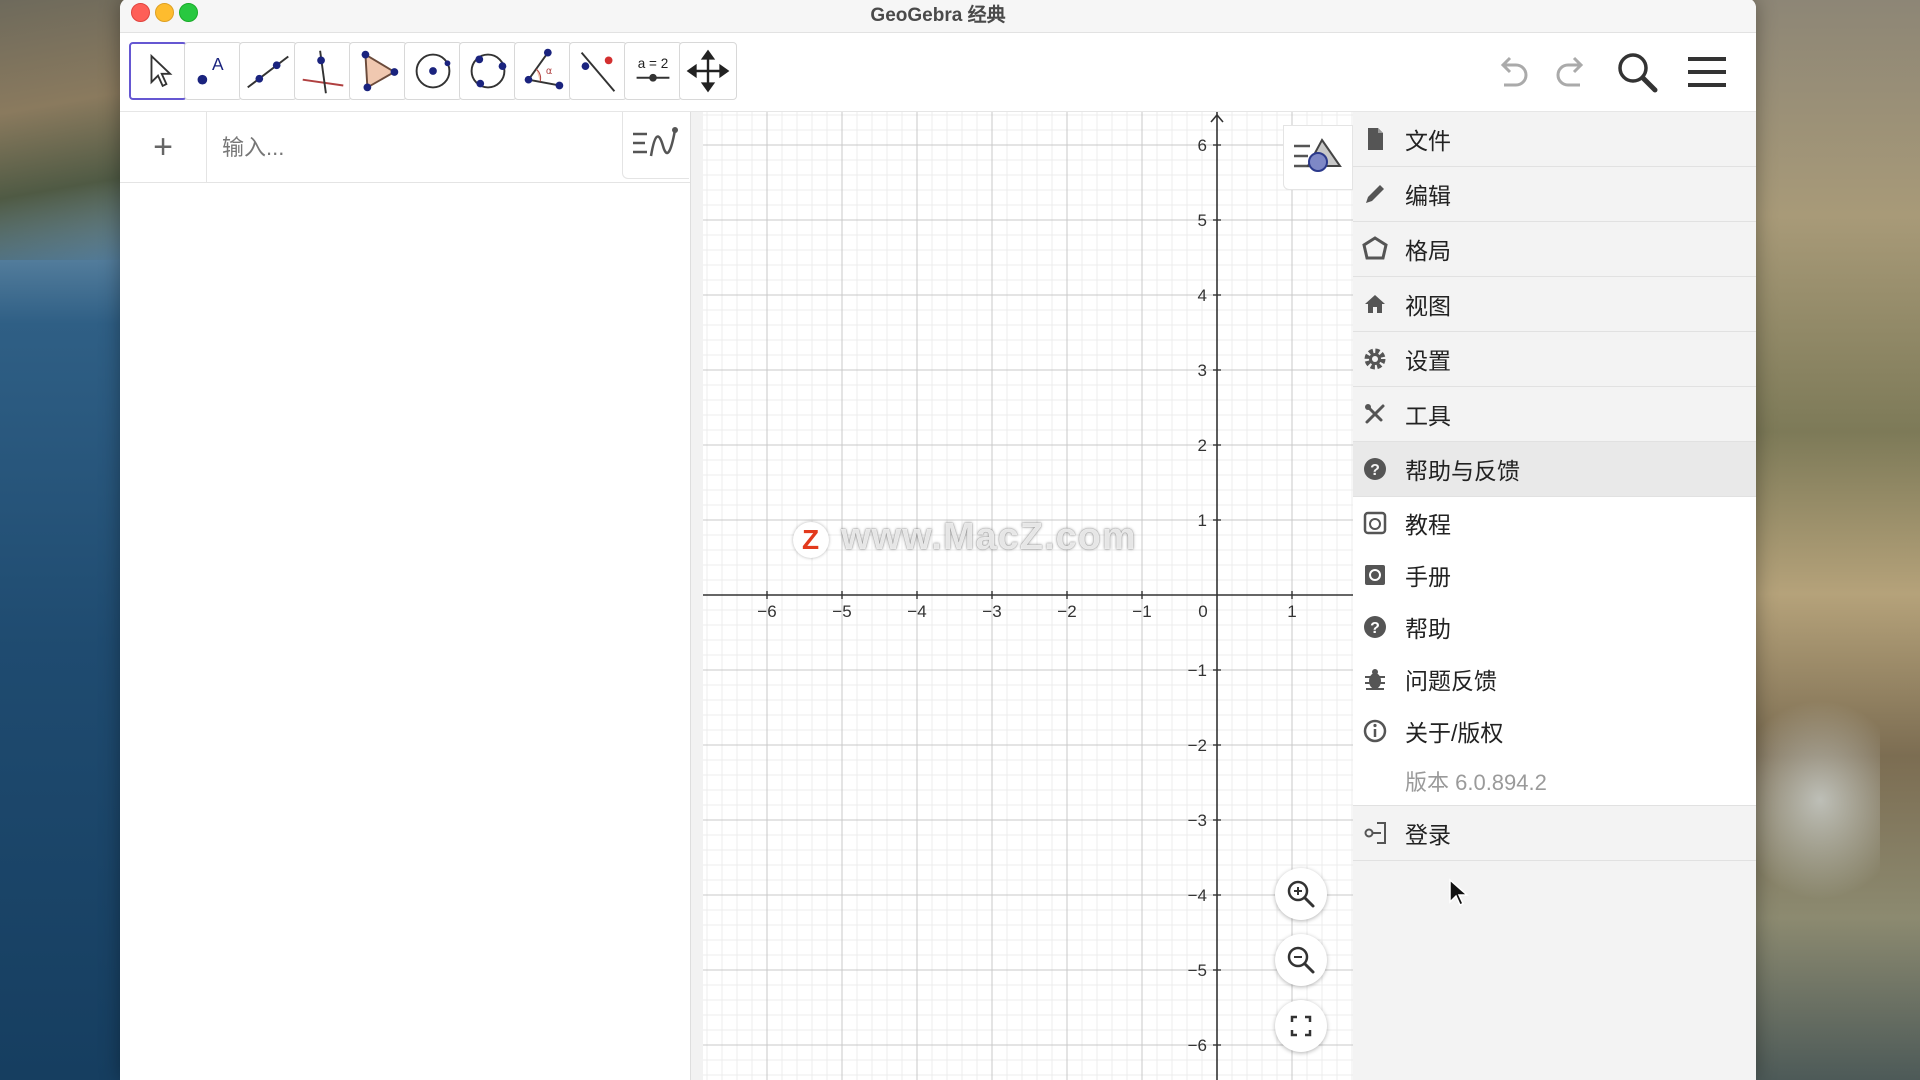  I want to click on circle-center-tool-button, so click(433, 71).